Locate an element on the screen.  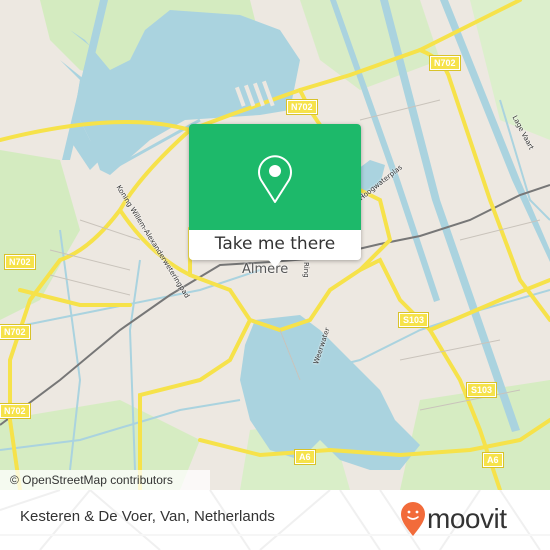
popup-pointer is located at coordinates (275, 263).